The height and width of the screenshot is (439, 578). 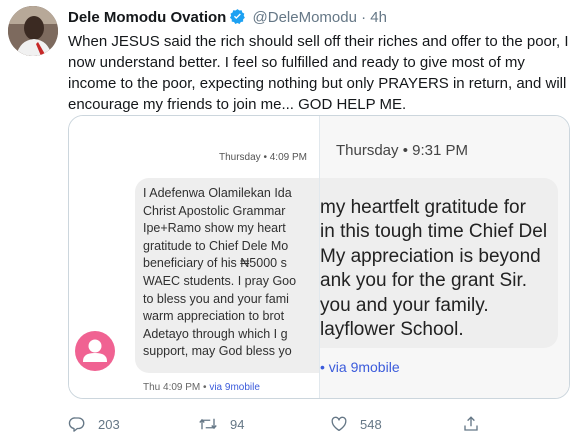 I want to click on reply-button: 203, so click(x=94, y=424).